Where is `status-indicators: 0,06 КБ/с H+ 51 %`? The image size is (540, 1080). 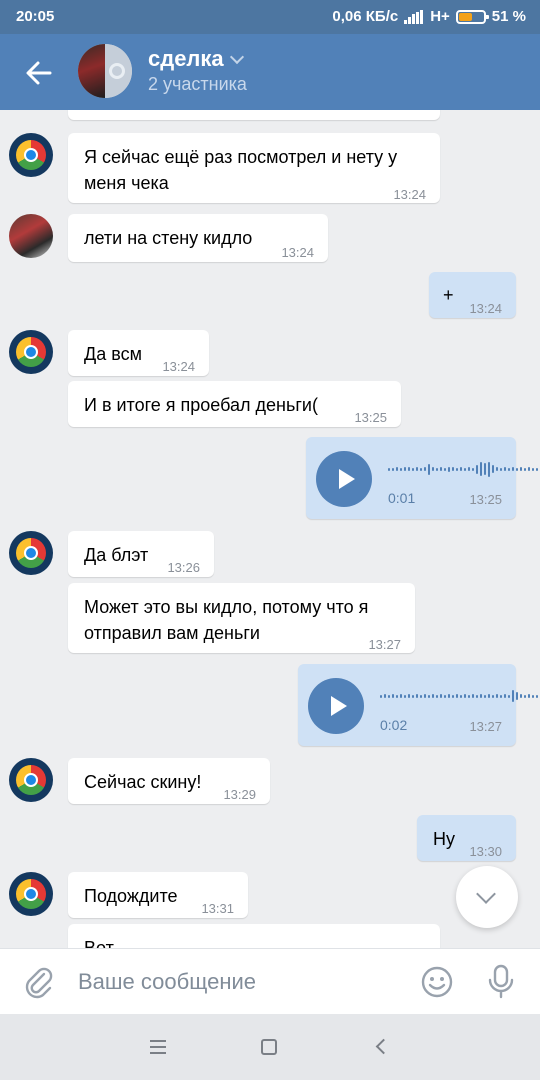
status-indicators: 0,06 КБ/с H+ 51 % is located at coordinates (429, 16).